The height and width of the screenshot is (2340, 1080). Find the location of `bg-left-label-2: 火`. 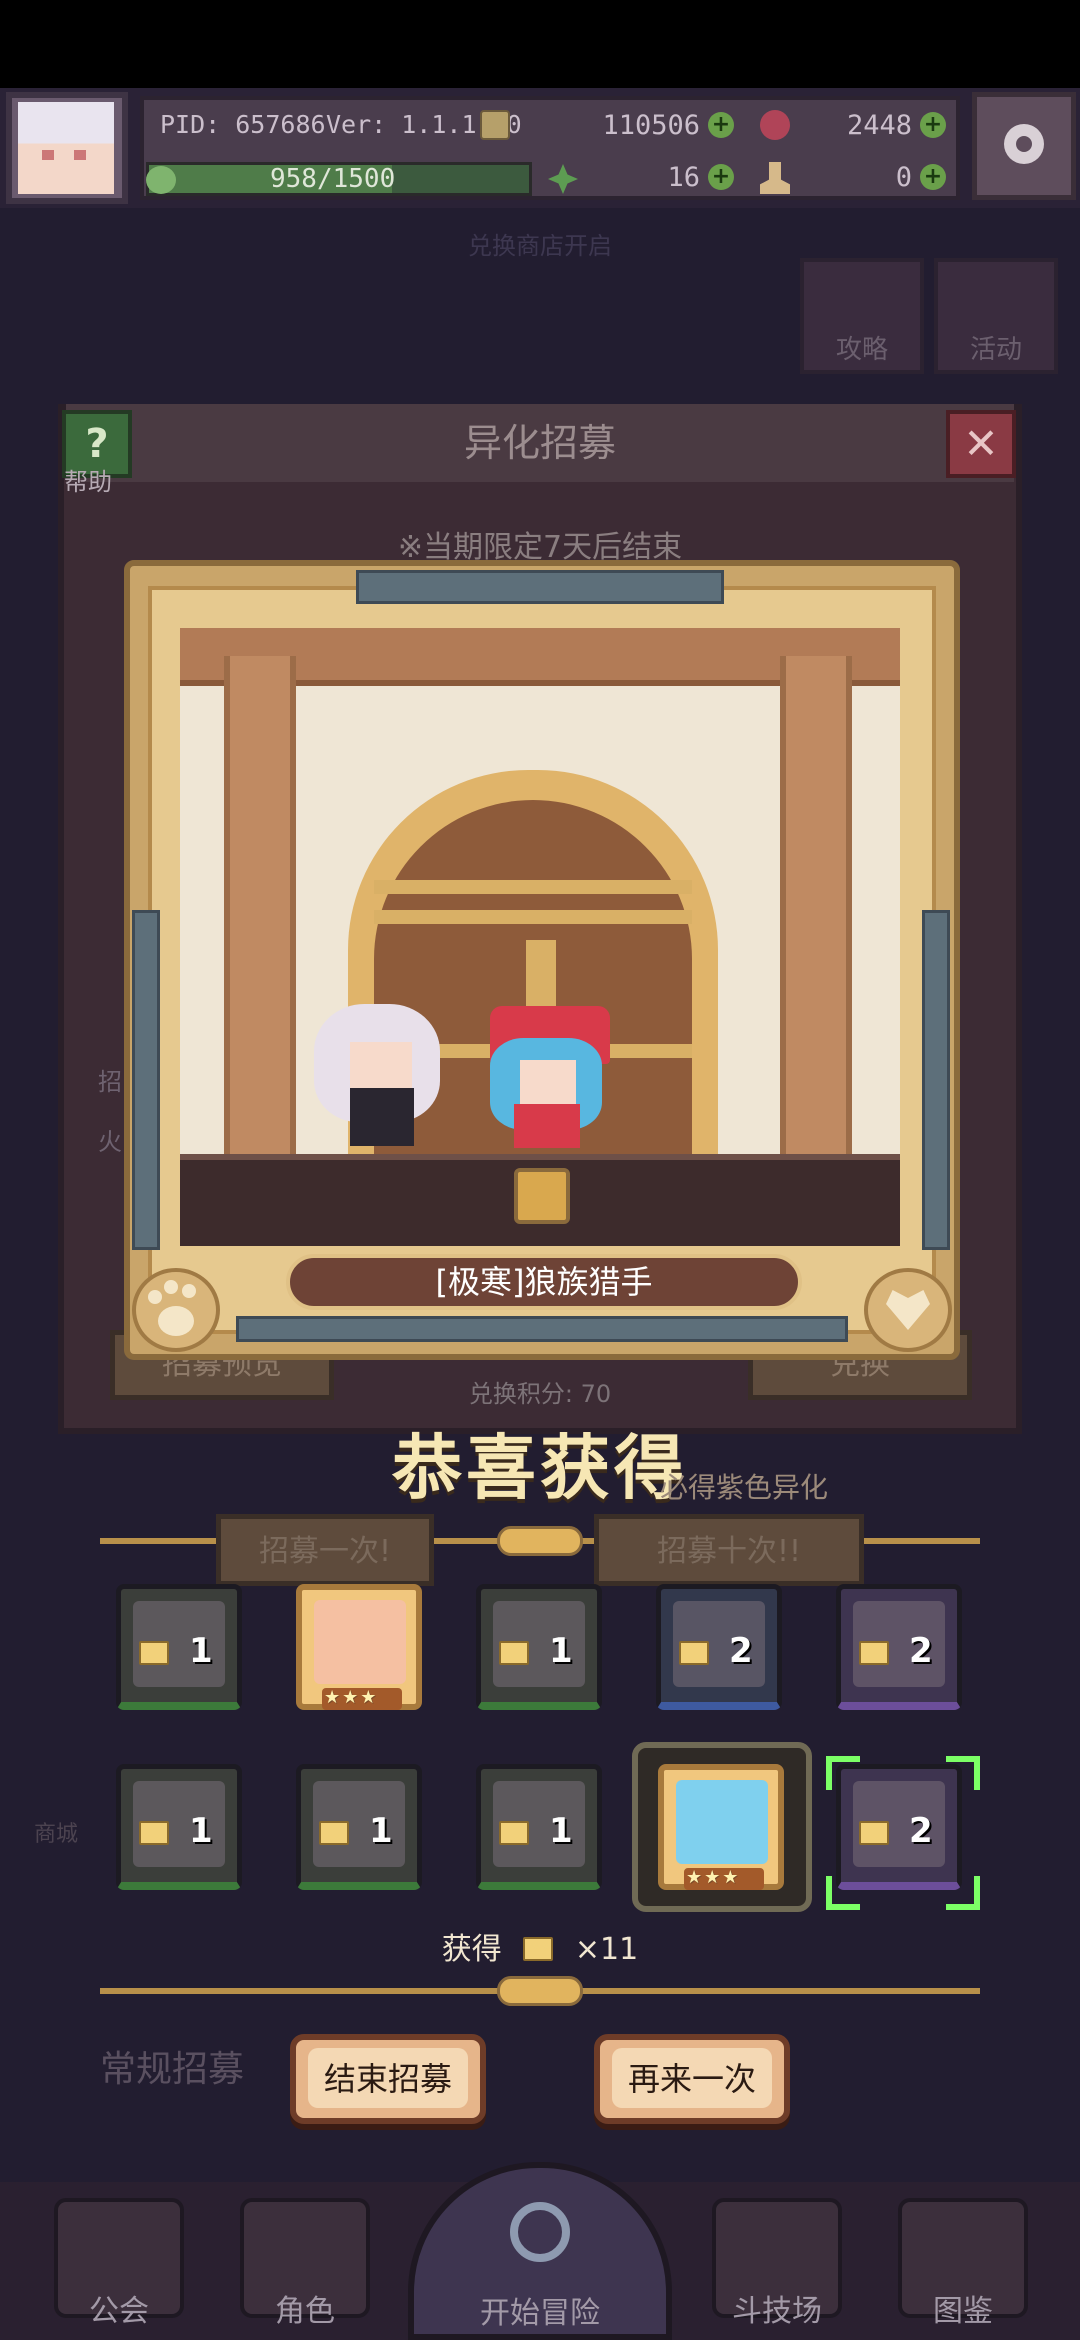

bg-left-label-2: 火 is located at coordinates (110, 1142).